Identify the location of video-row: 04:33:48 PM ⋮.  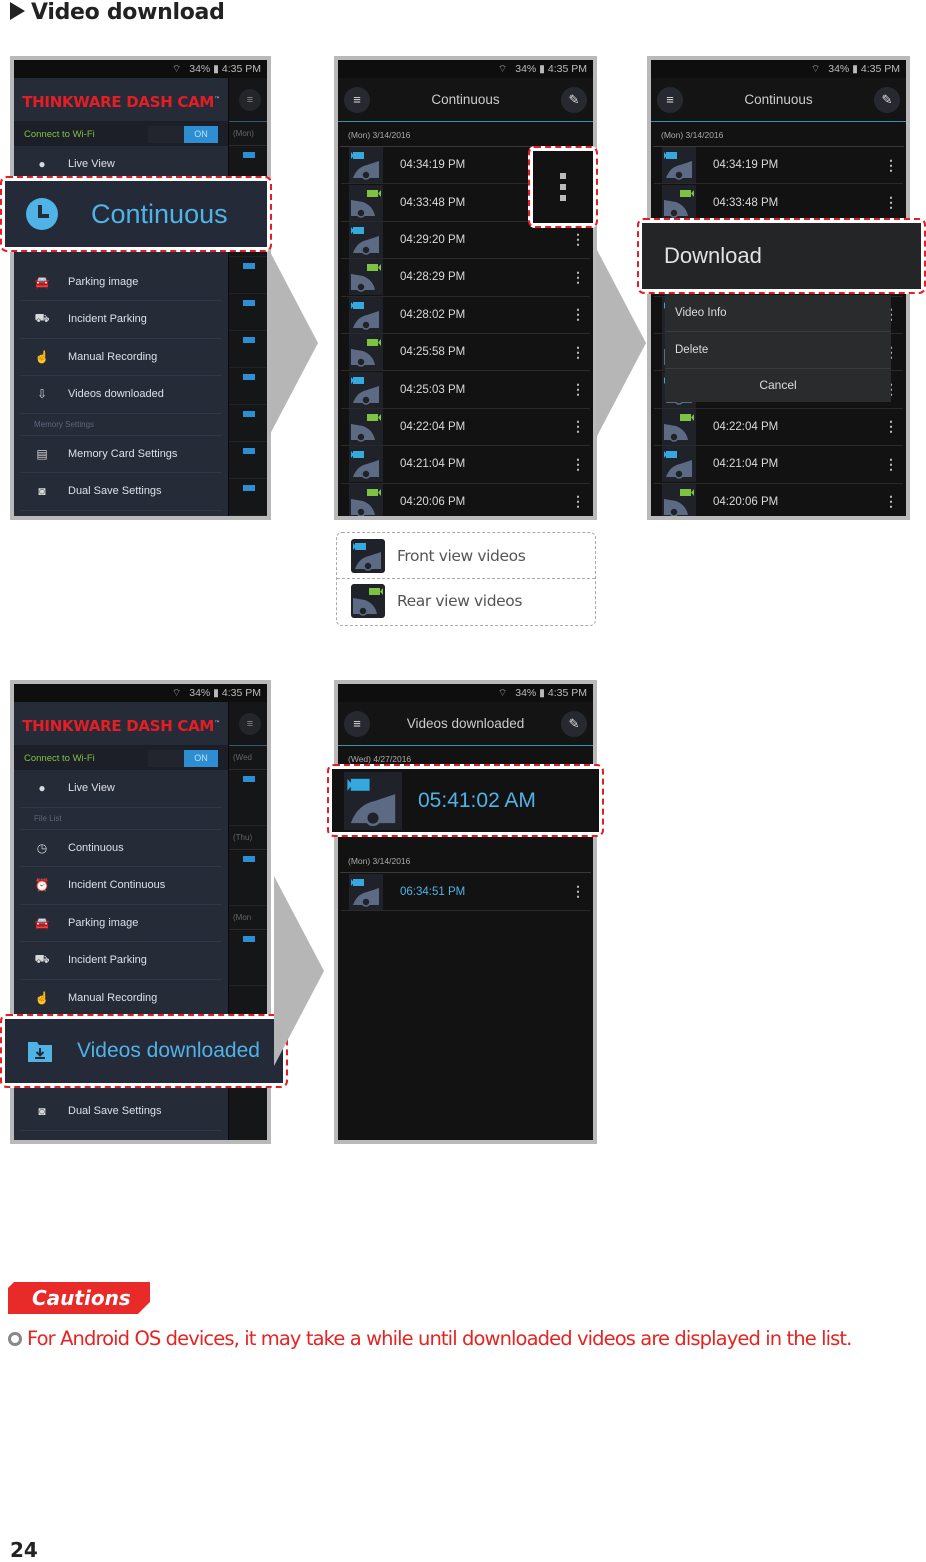
(778, 203).